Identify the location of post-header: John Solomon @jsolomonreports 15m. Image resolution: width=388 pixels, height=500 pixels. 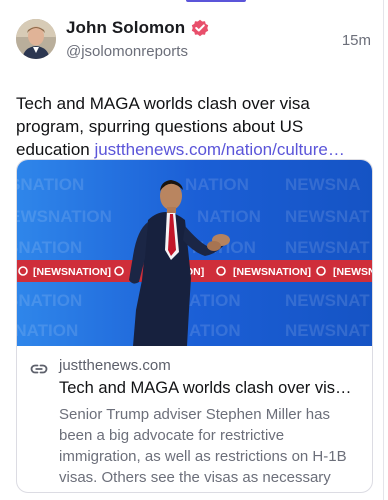
(193, 39).